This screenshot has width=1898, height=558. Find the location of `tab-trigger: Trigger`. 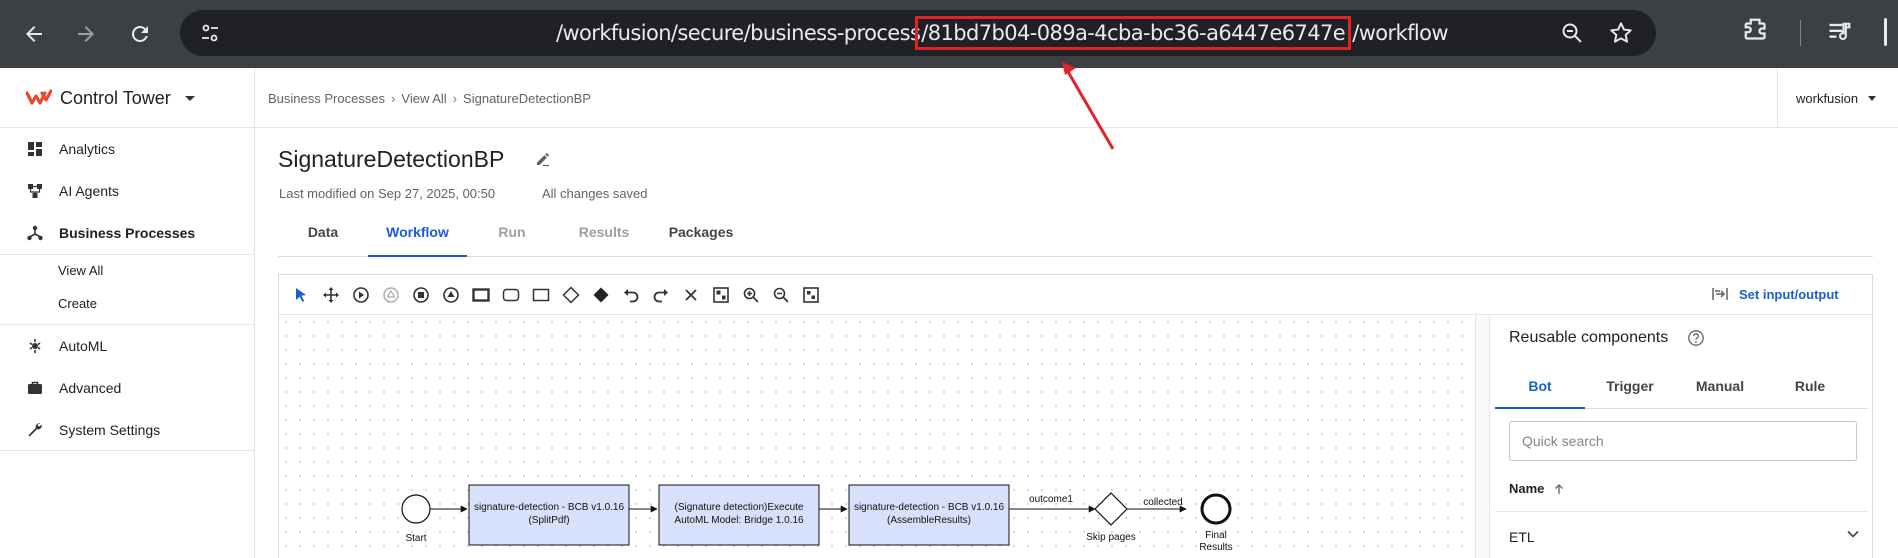

tab-trigger: Trigger is located at coordinates (1630, 387).